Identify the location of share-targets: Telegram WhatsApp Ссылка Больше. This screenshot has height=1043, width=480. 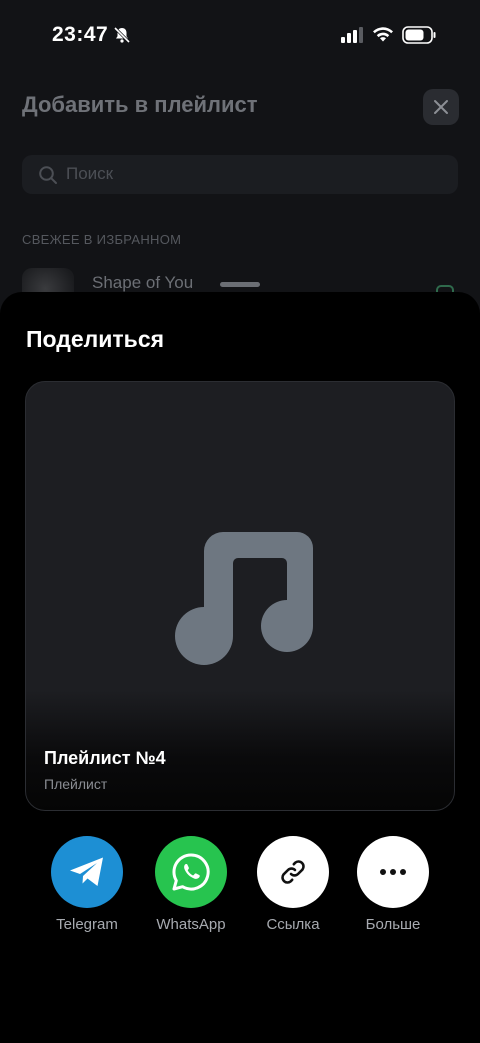
(240, 886).